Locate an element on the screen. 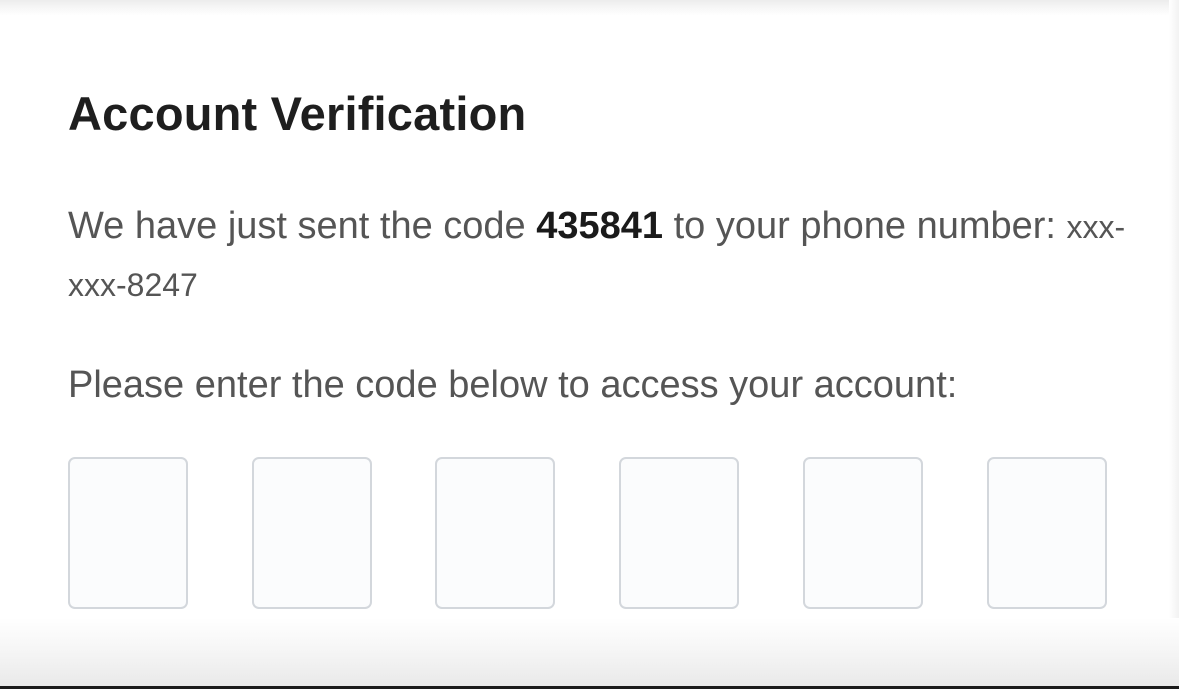  code-digit-5-input is located at coordinates (863, 533).